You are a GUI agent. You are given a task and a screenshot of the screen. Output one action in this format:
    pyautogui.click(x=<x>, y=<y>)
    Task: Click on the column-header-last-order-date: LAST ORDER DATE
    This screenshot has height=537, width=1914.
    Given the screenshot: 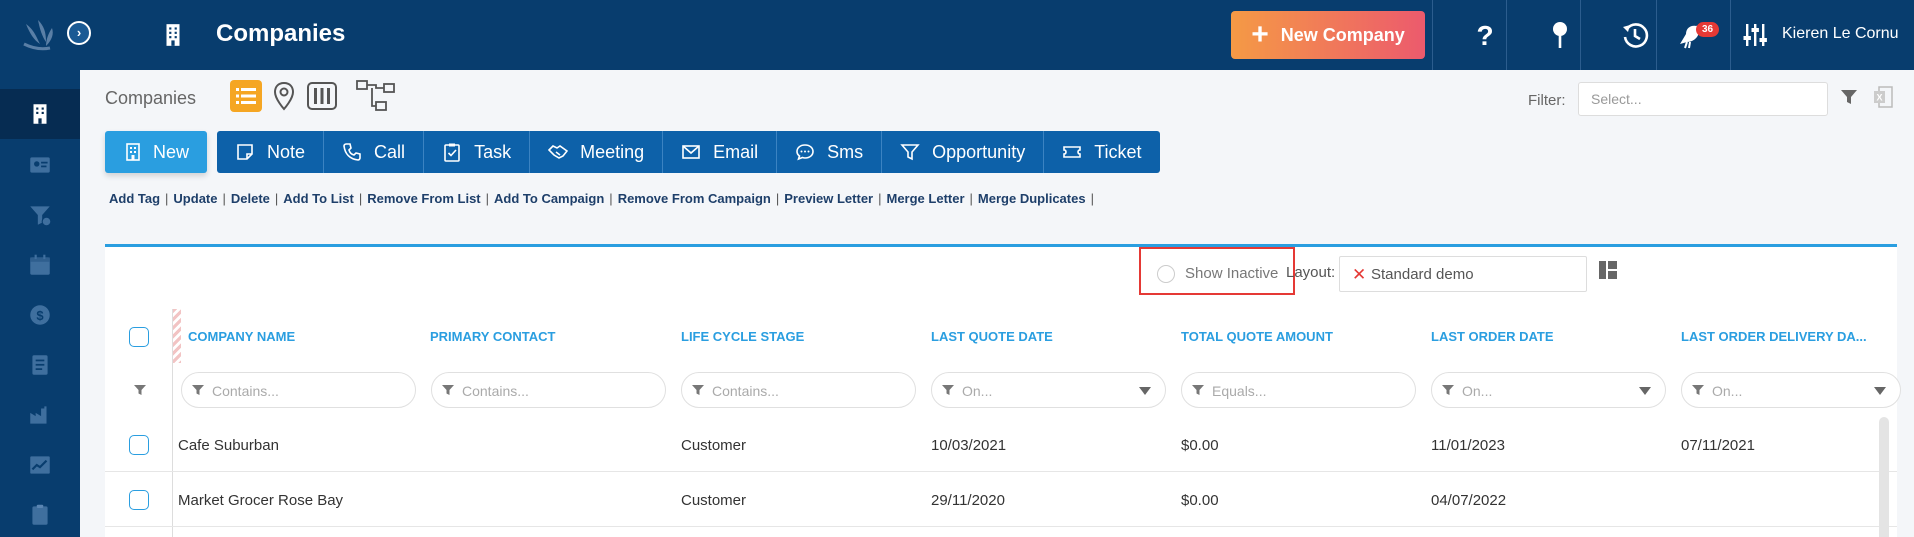 What is the action you would take?
    pyautogui.click(x=1492, y=336)
    